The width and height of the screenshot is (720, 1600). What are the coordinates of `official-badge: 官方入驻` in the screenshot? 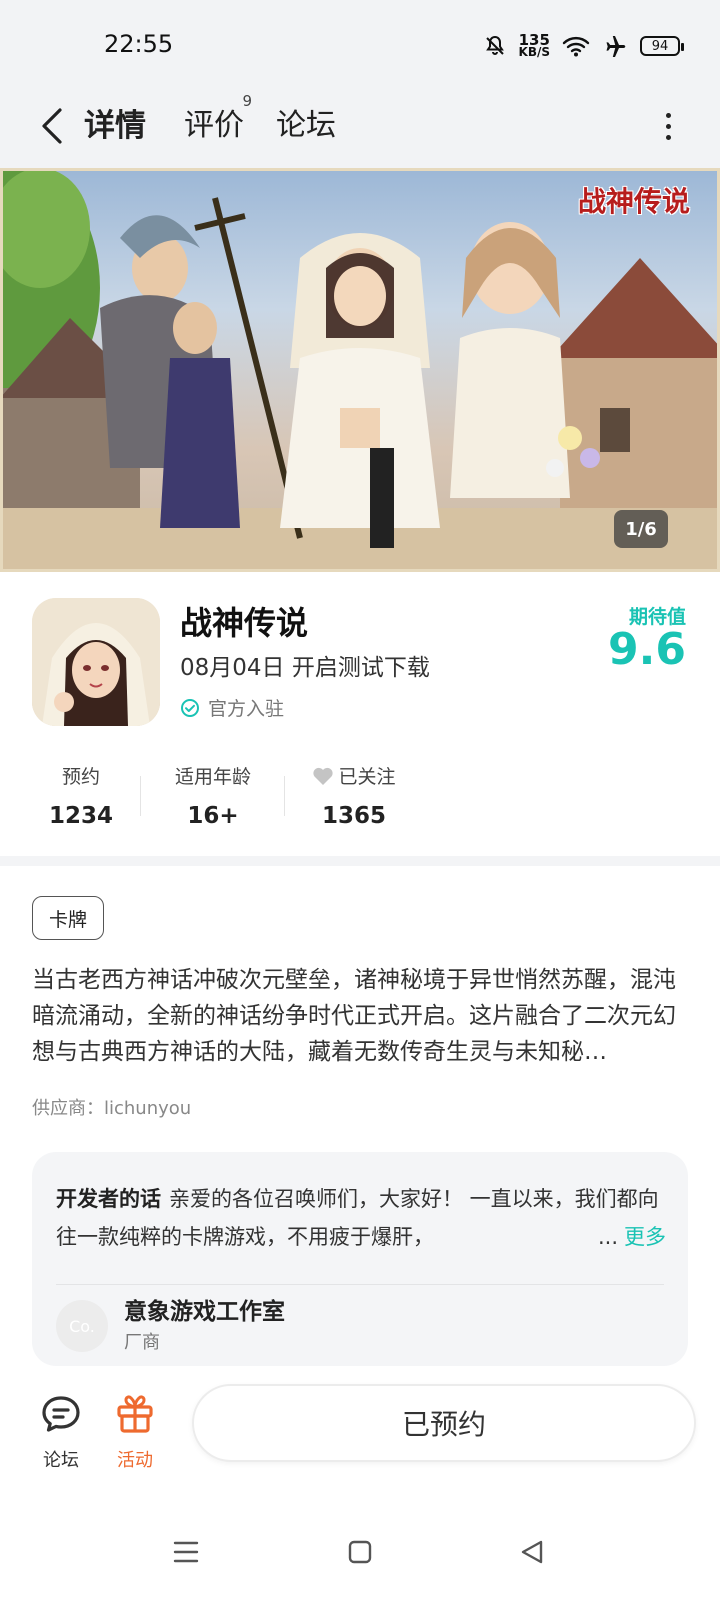 It's located at (232, 707).